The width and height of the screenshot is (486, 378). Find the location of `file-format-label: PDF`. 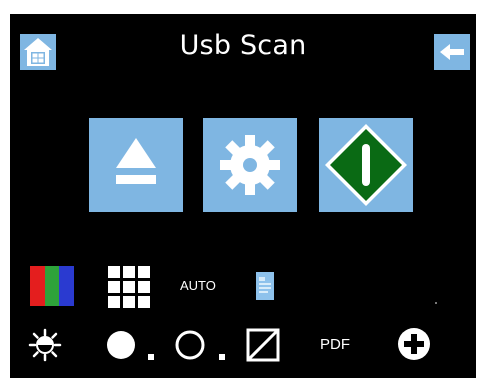

file-format-label: PDF is located at coordinates (335, 344).